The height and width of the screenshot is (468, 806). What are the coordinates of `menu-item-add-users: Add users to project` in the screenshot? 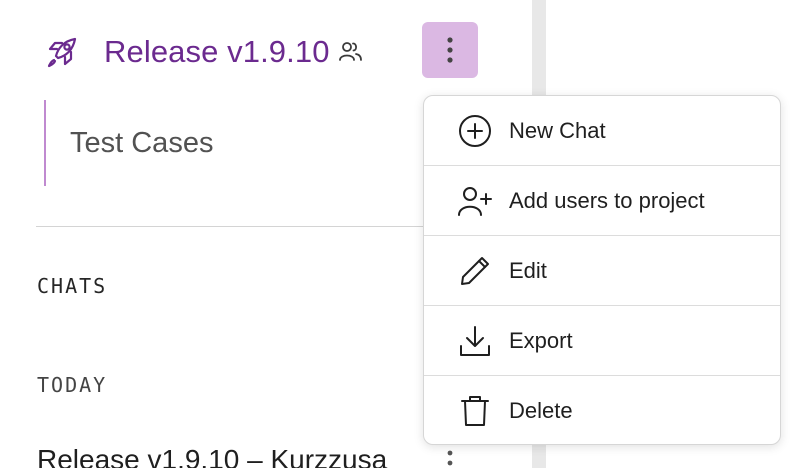 It's located at (602, 201).